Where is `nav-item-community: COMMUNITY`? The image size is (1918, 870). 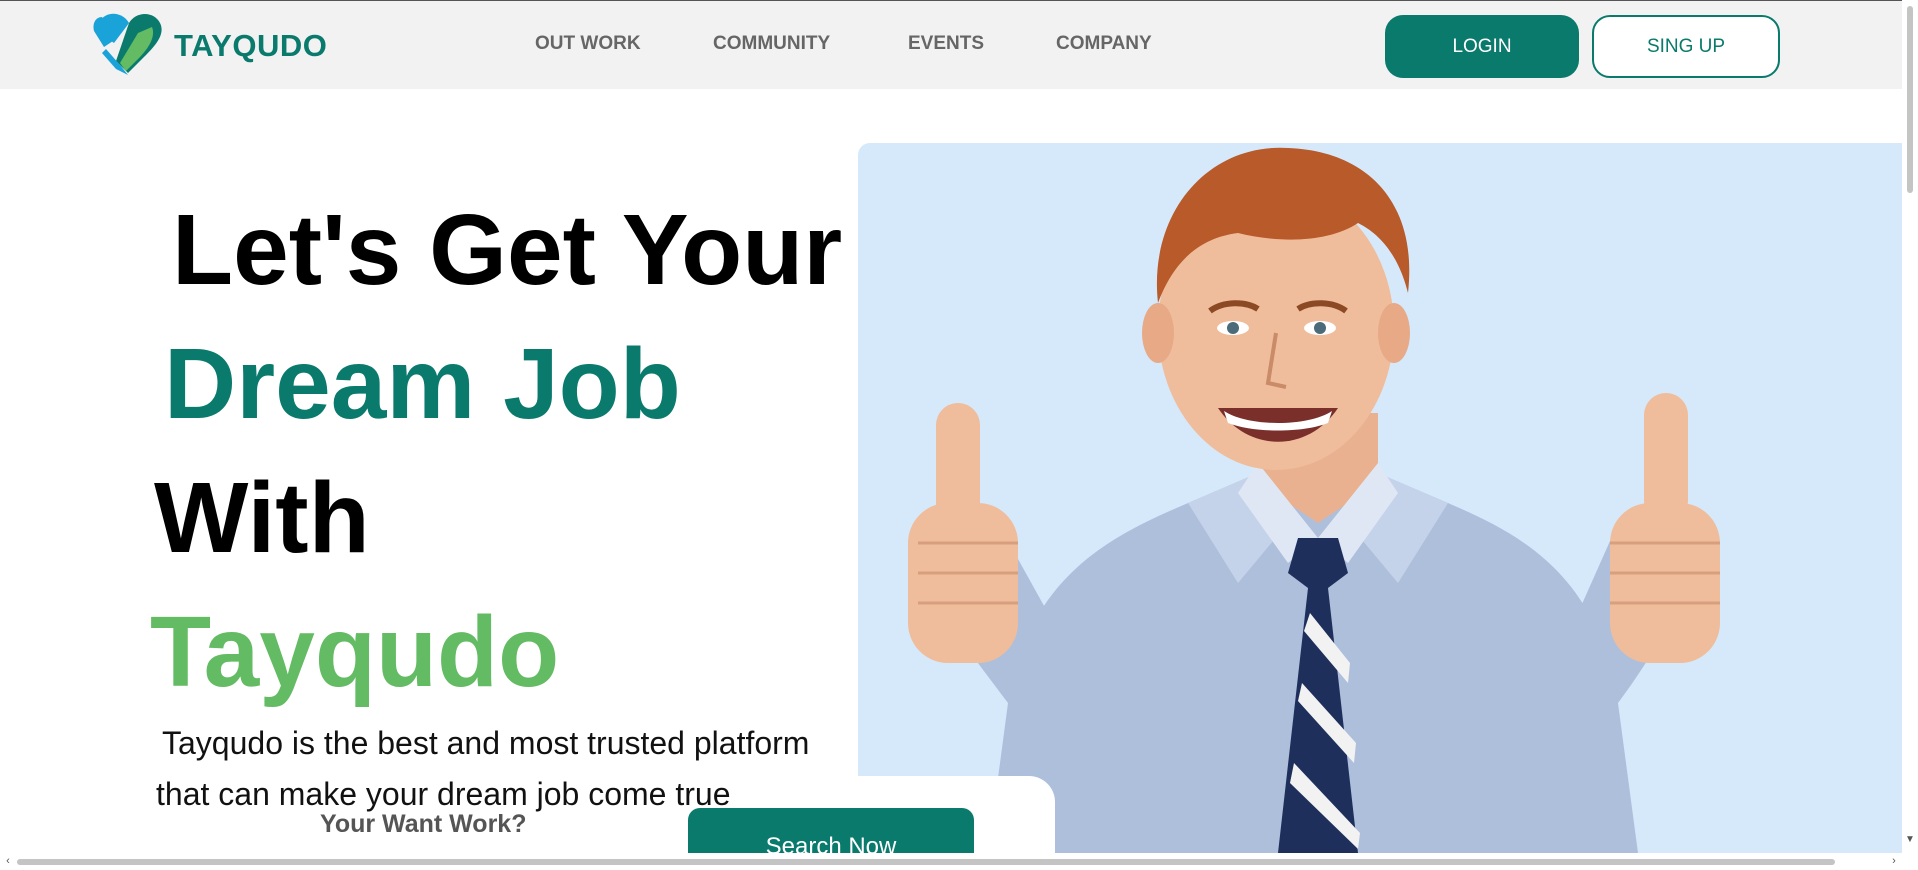 nav-item-community: COMMUNITY is located at coordinates (771, 44).